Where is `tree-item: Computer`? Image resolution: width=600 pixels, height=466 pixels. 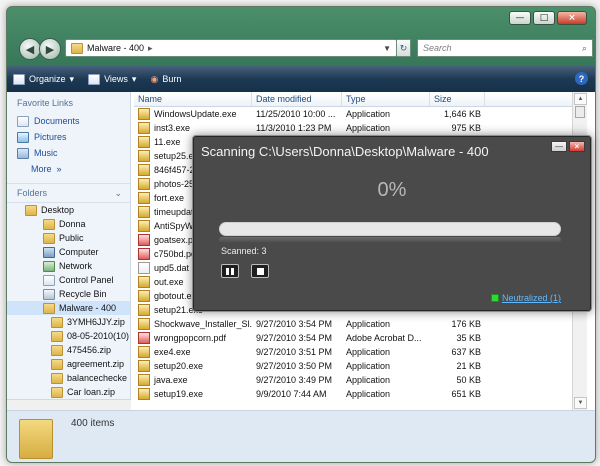
tree-item: Computer is located at coordinates (68, 252).